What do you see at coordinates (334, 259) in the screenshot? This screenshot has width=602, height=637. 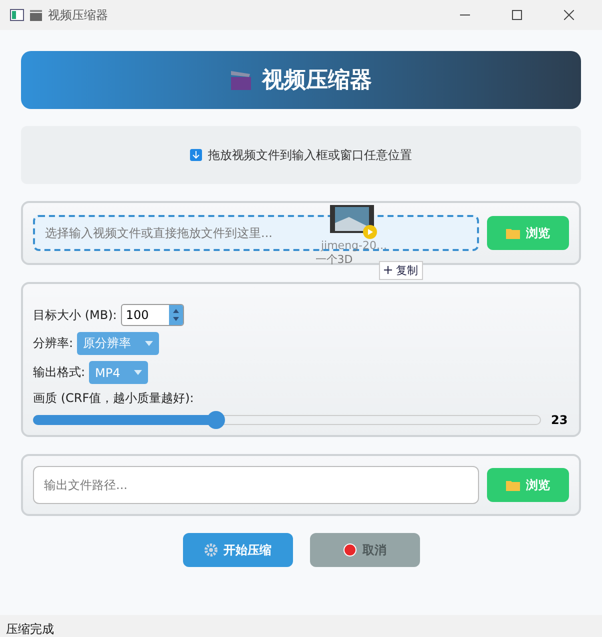 I see `dragged-file-caption: 一个3D` at bounding box center [334, 259].